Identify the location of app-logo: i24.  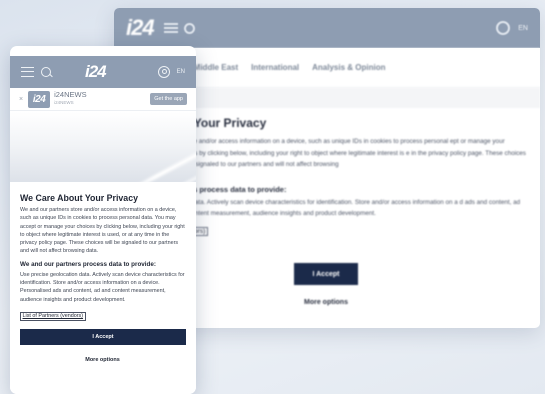
(39, 99).